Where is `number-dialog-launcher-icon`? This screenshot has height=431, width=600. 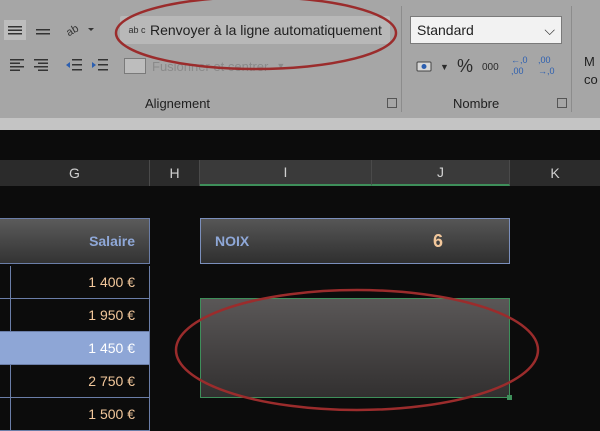 number-dialog-launcher-icon is located at coordinates (562, 103).